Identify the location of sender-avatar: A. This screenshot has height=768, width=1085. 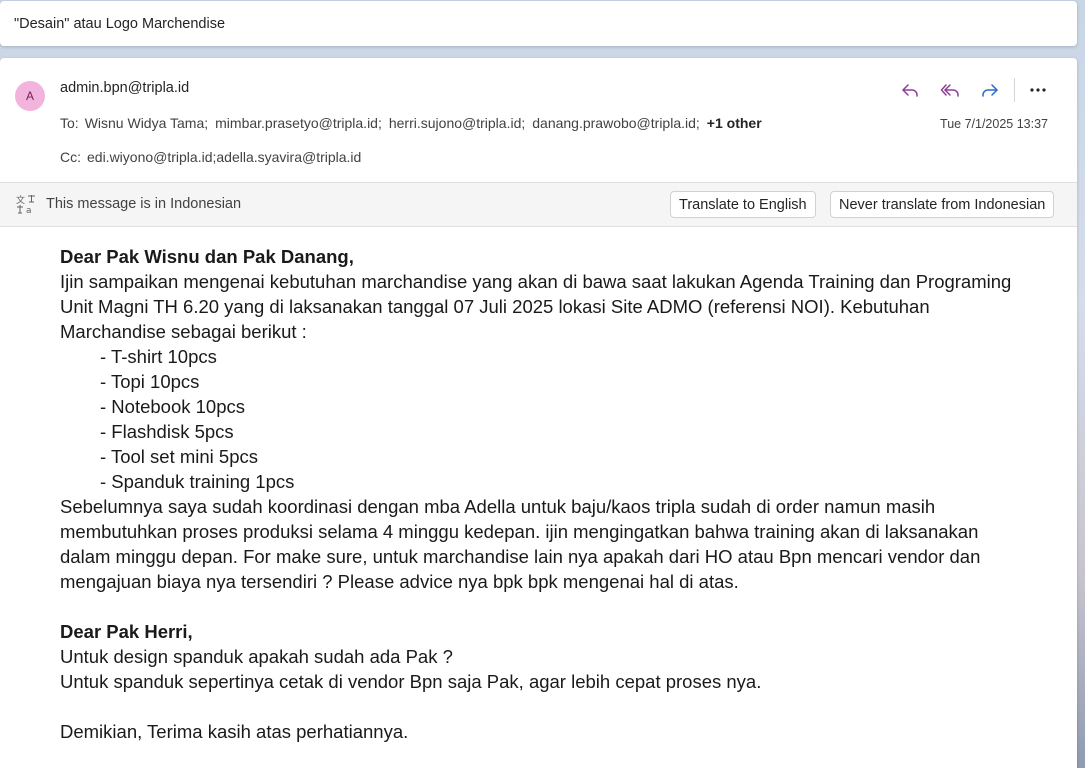
(30, 96).